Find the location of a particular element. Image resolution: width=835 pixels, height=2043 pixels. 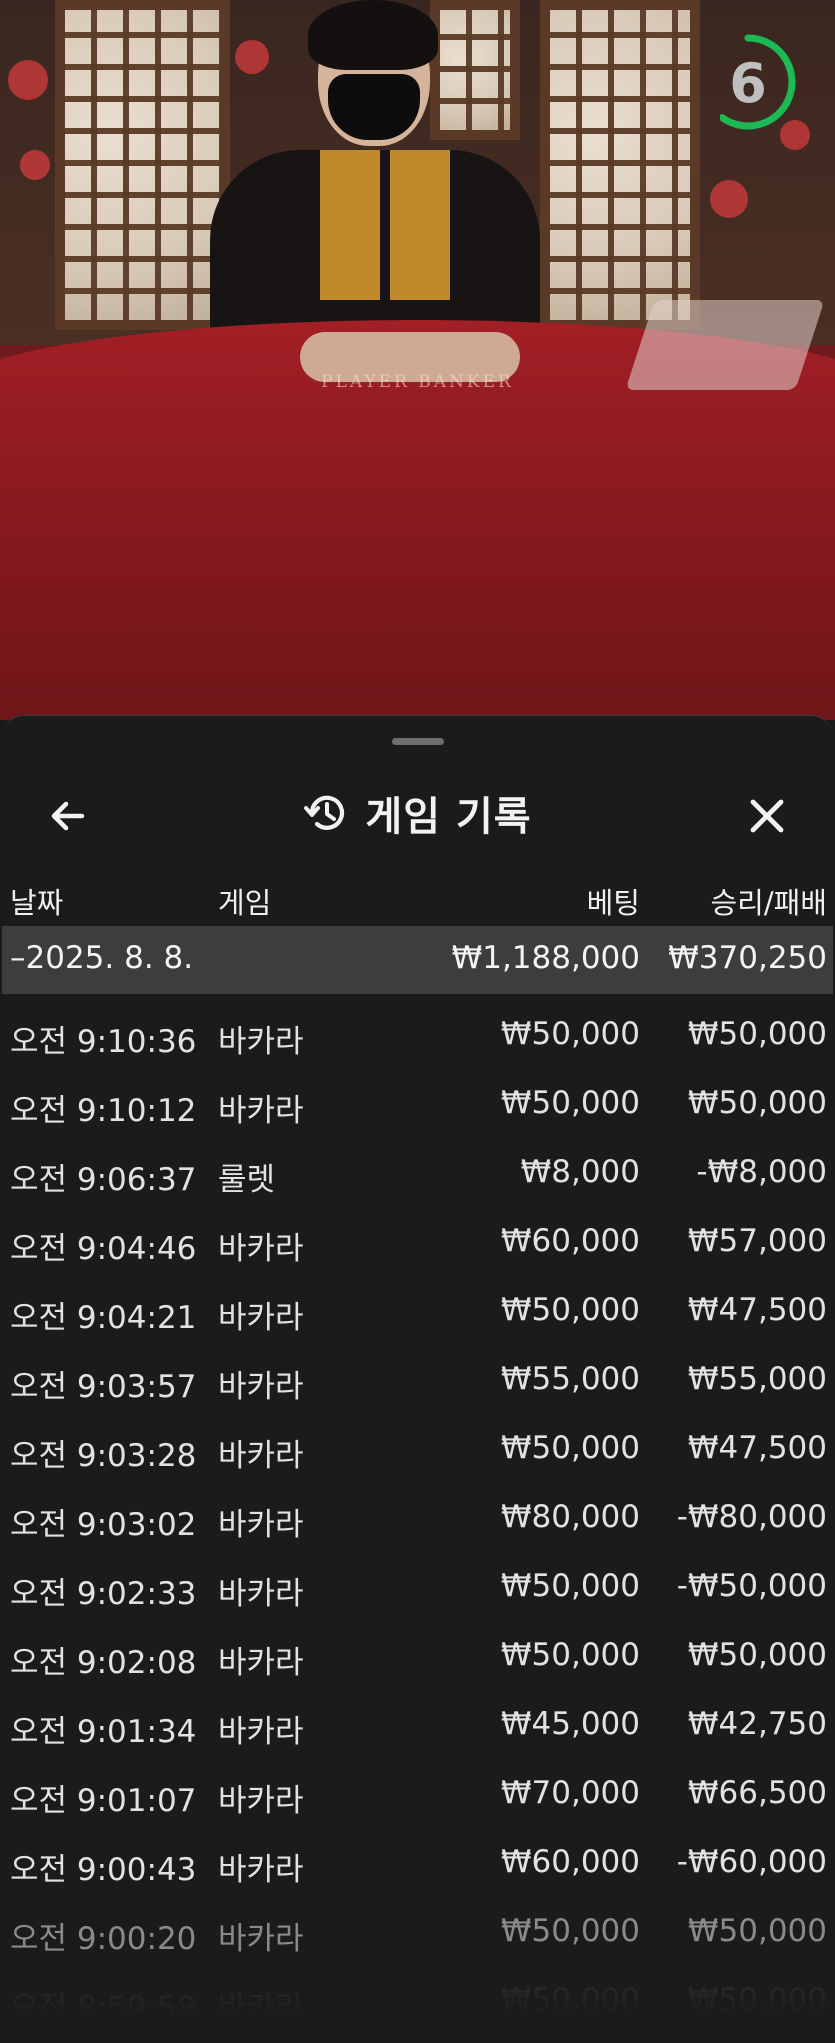

close-button is located at coordinates (767, 816).